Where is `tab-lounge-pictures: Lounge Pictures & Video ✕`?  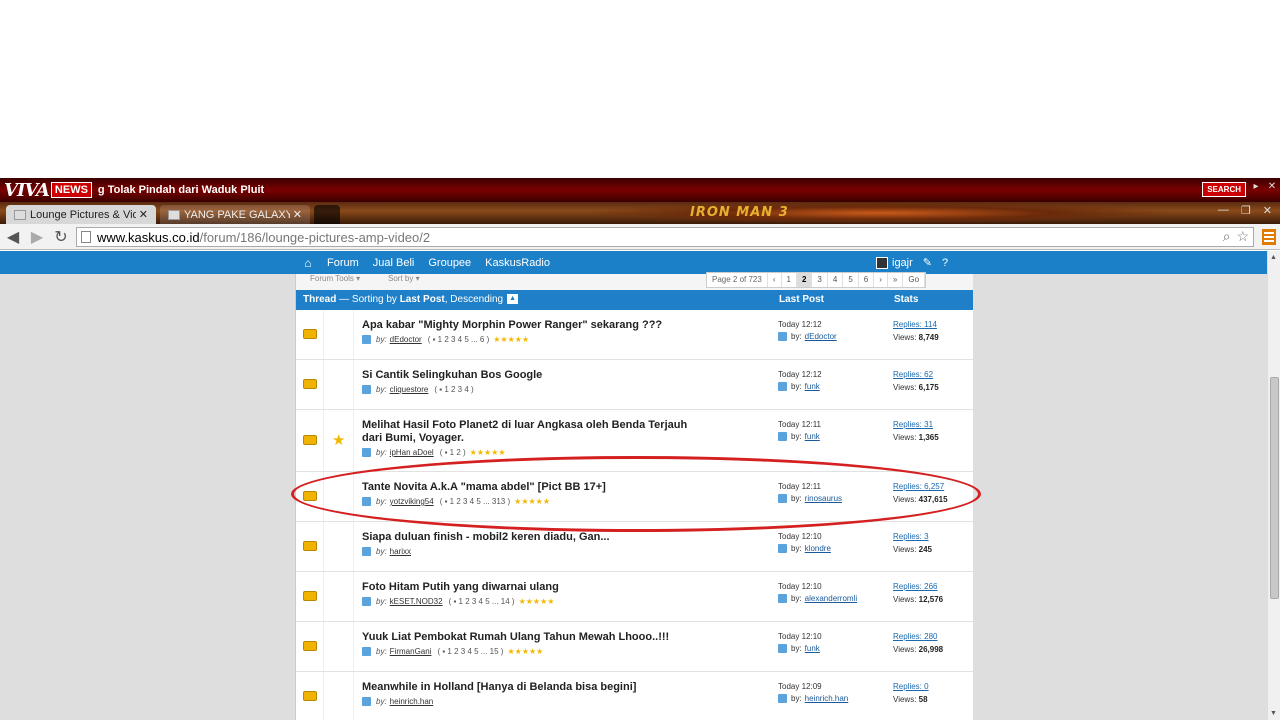 tab-lounge-pictures: Lounge Pictures & Video ✕ is located at coordinates (81, 214).